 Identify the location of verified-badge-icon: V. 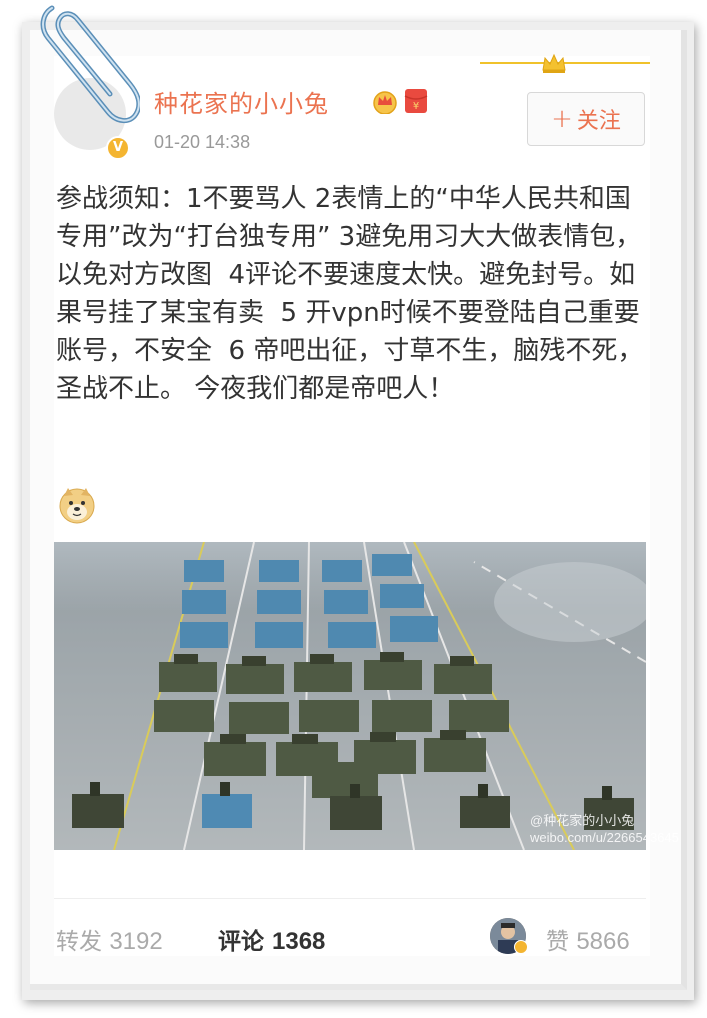
(118, 148).